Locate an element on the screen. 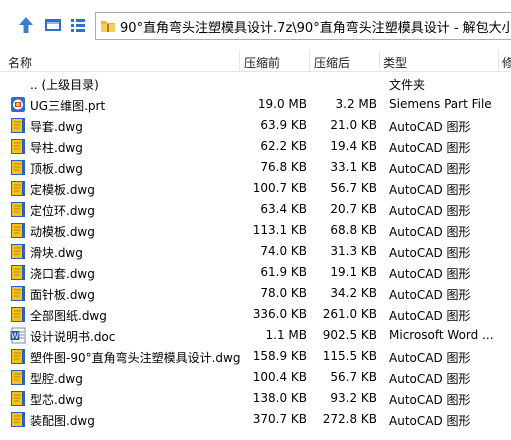  up-folder-icon is located at coordinates (18, 83).